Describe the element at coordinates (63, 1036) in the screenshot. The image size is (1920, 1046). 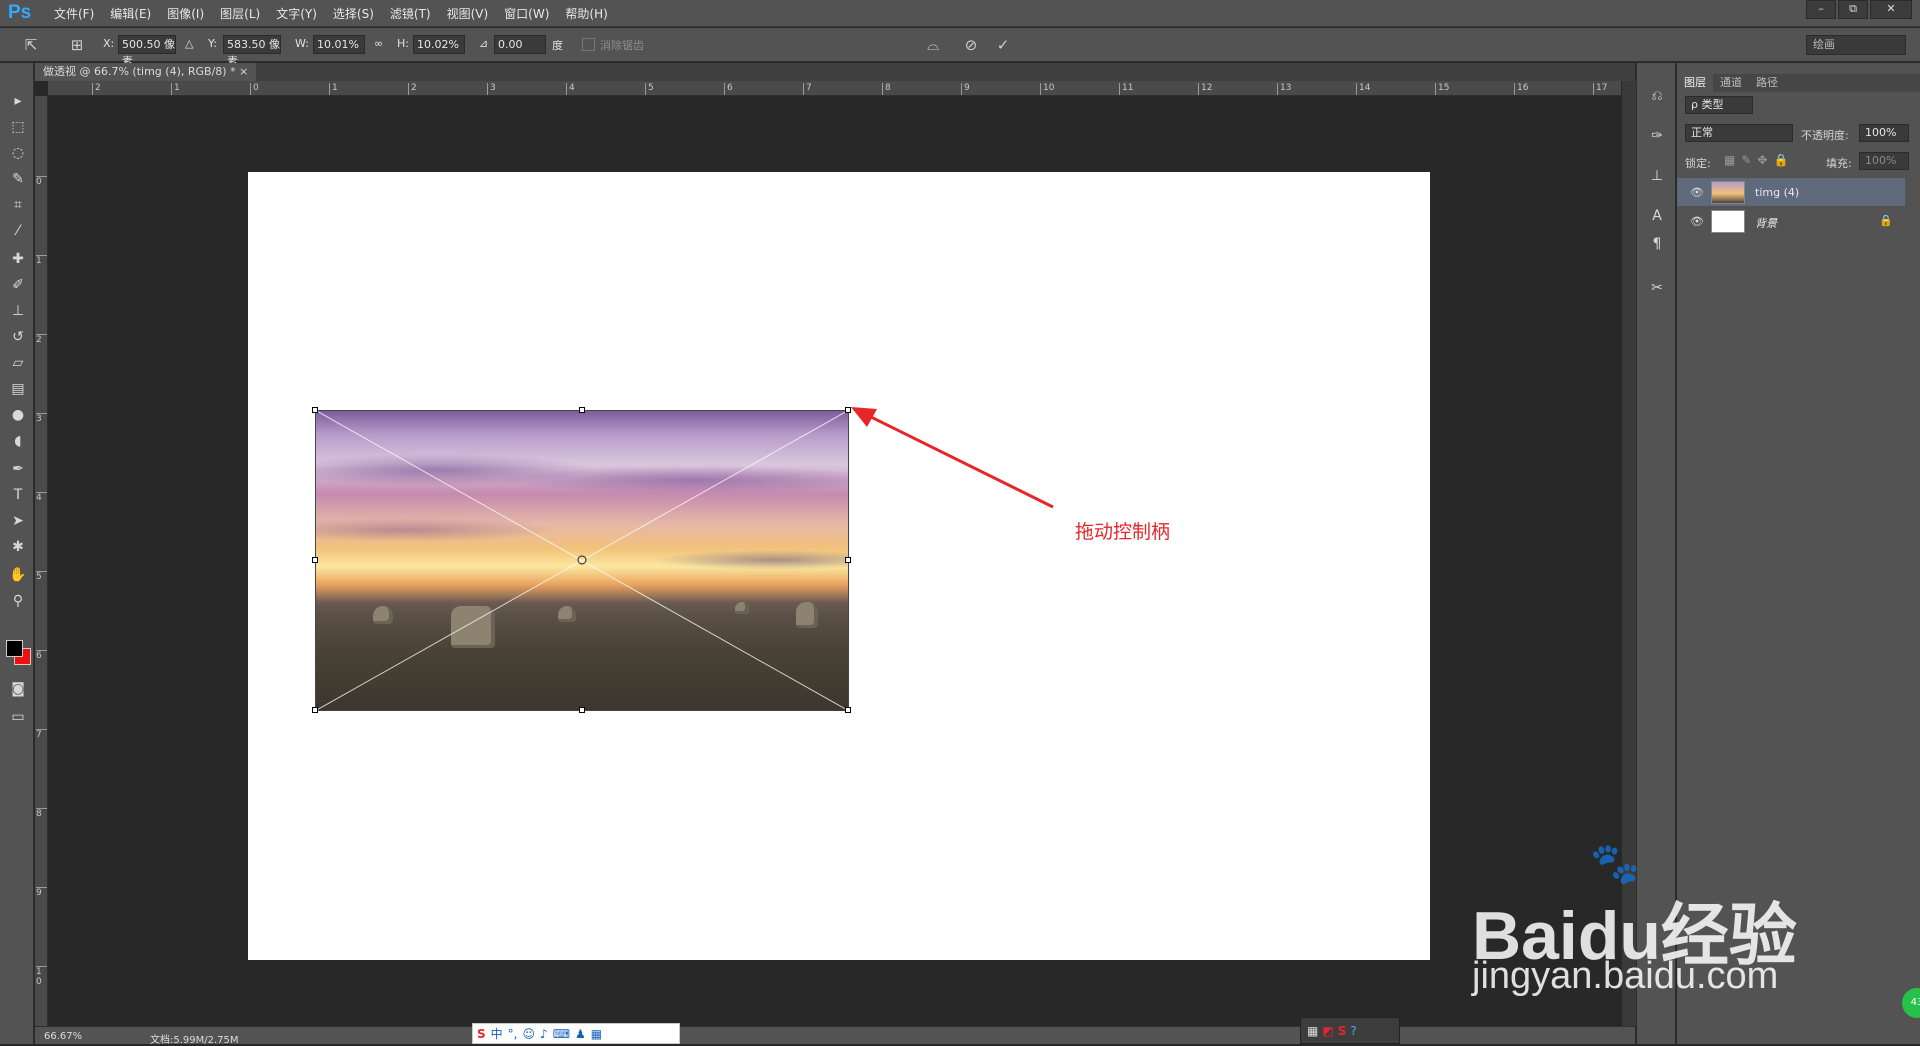
I see `zoom-level: 66.67%` at that location.